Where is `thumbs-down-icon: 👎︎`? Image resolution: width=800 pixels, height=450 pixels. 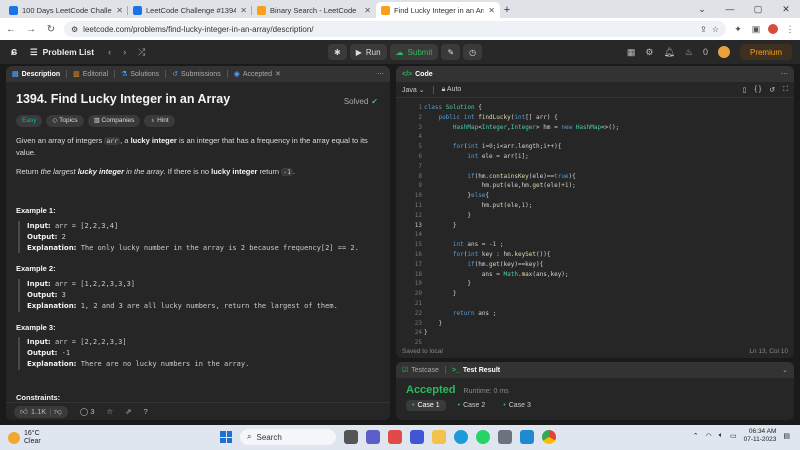
thumbs-down-icon: 👎︎ is located at coordinates (58, 412).